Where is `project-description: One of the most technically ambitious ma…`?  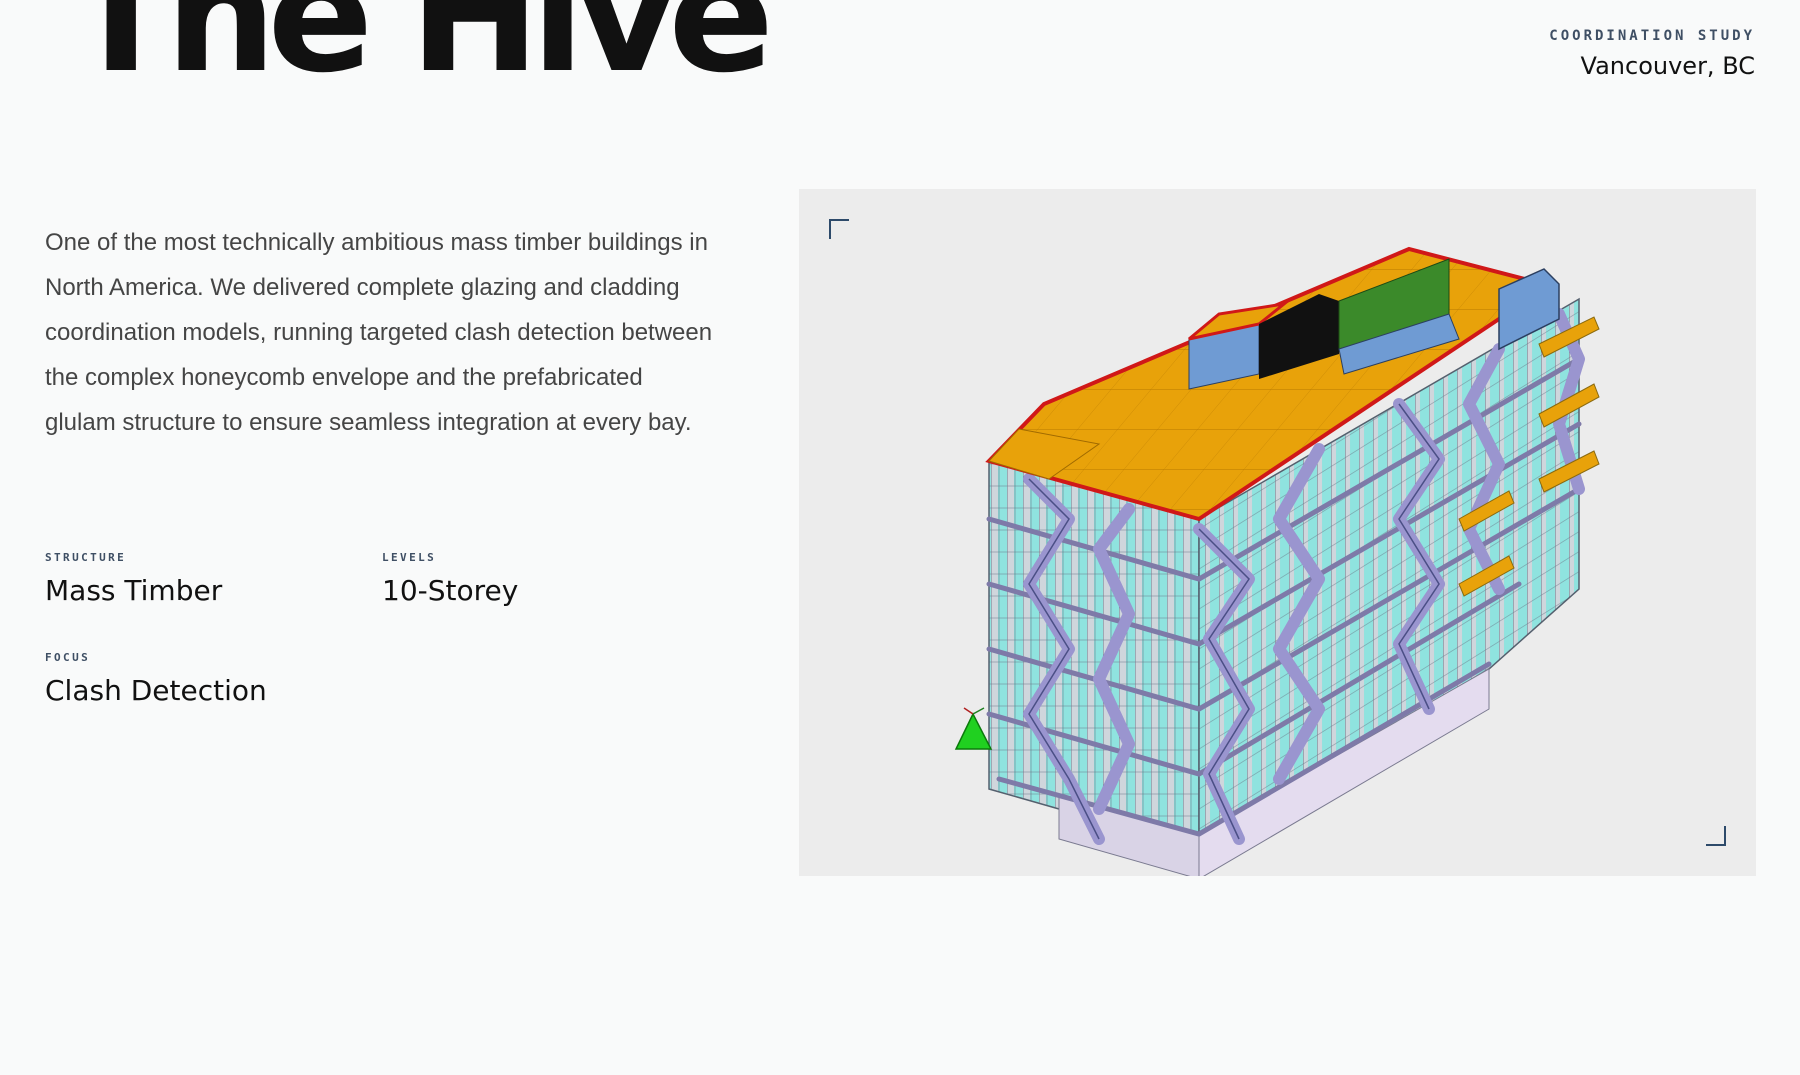
project-description: One of the most technically ambitious ma… is located at coordinates (379, 332).